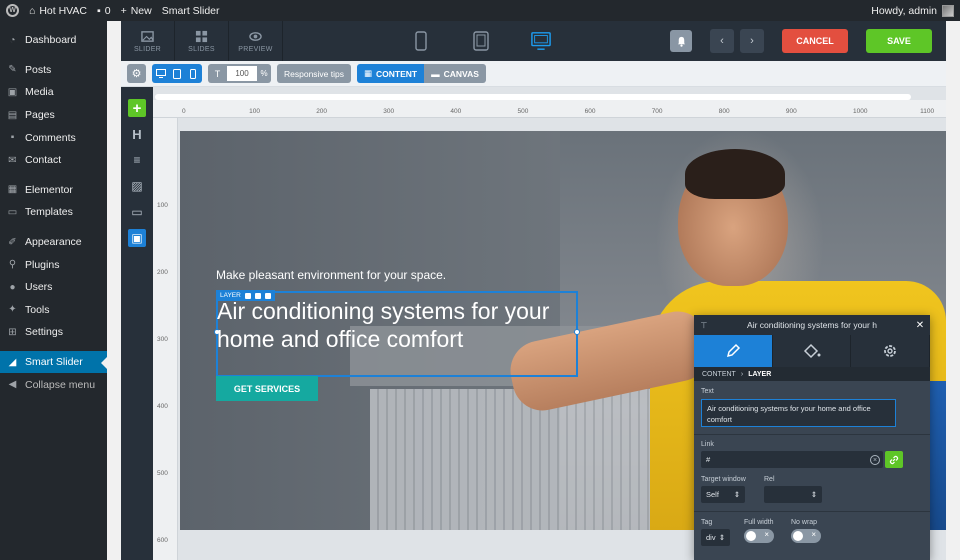  I want to click on sidebar-item-pages: ▤ Pages, so click(53, 115).